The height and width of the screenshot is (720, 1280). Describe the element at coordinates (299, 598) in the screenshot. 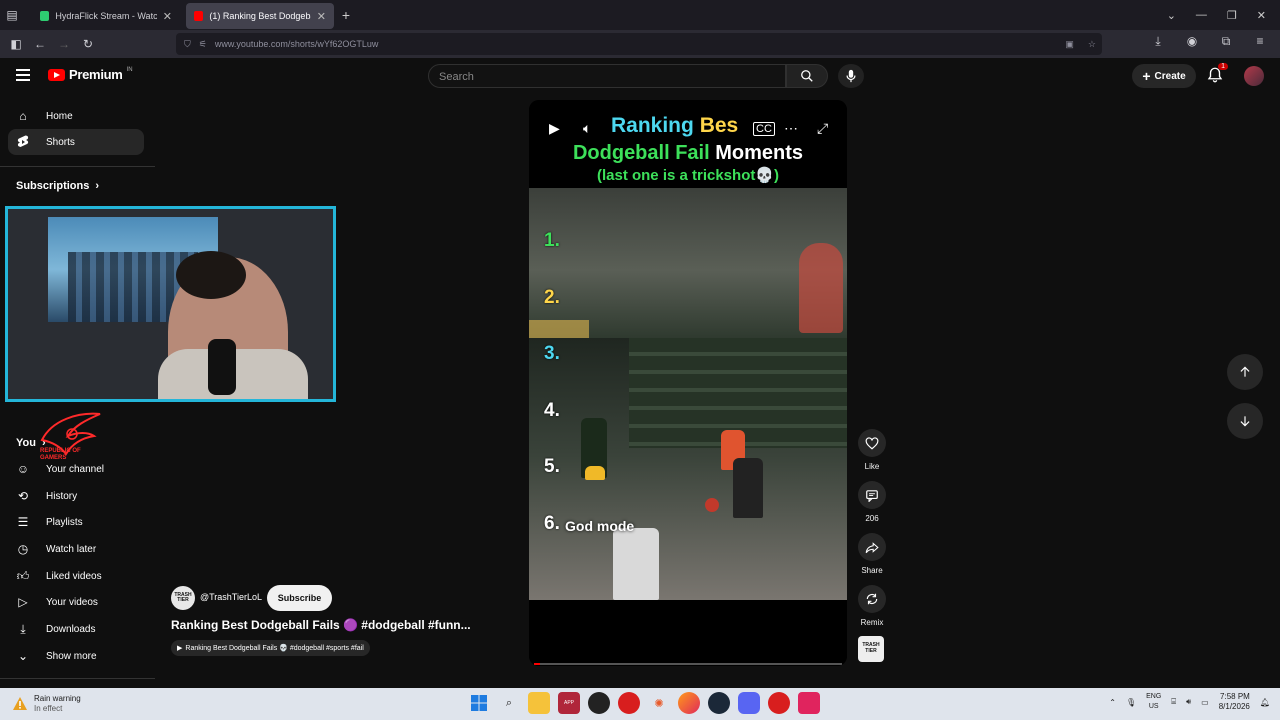

I see `subscribe-button: Subscribe` at that location.